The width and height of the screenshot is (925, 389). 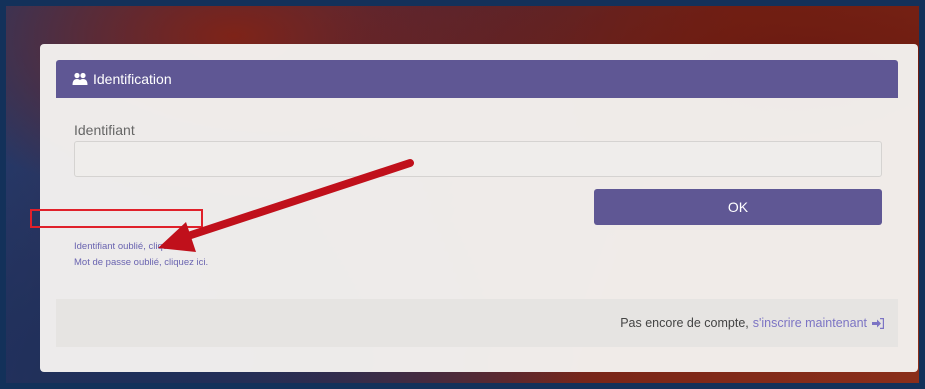 I want to click on signup-prompt: Pas encore de compte,, so click(x=684, y=323).